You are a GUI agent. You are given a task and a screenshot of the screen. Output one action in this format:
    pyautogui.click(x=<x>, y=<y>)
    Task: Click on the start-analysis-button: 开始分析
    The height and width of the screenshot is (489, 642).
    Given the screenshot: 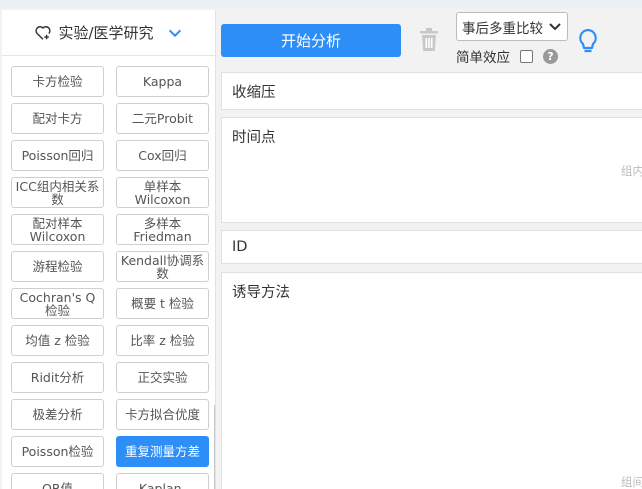 What is the action you would take?
    pyautogui.click(x=311, y=40)
    